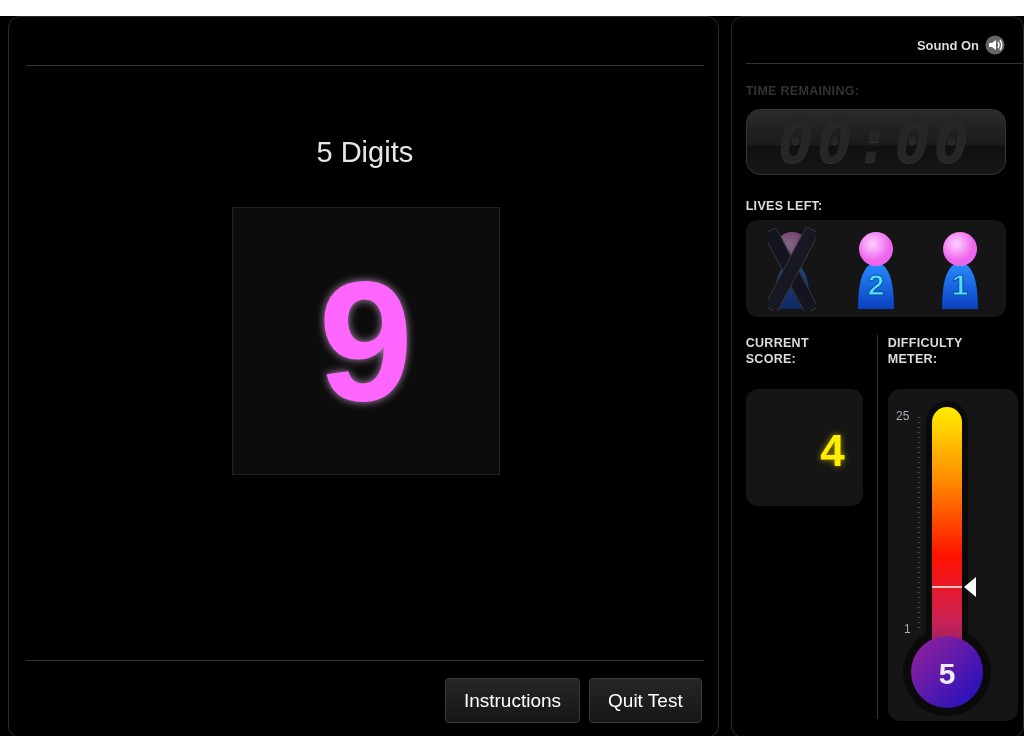 This screenshot has width=1024, height=736. What do you see at coordinates (959, 284) in the screenshot?
I see `life-number: 1` at bounding box center [959, 284].